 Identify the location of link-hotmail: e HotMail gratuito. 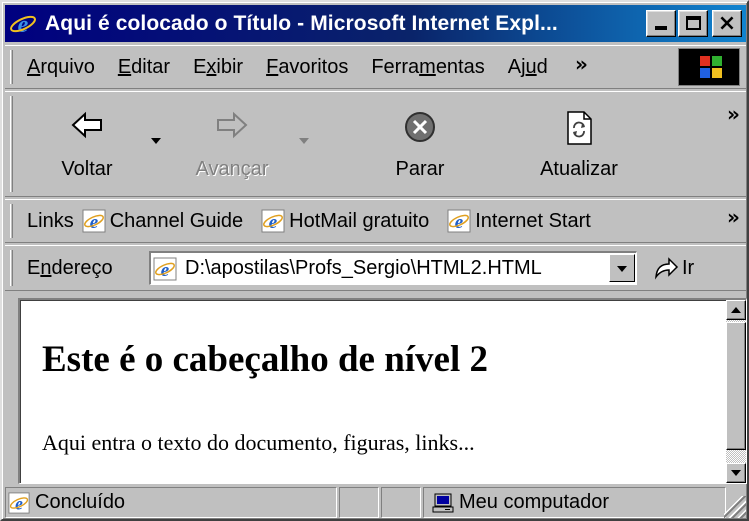
(345, 221).